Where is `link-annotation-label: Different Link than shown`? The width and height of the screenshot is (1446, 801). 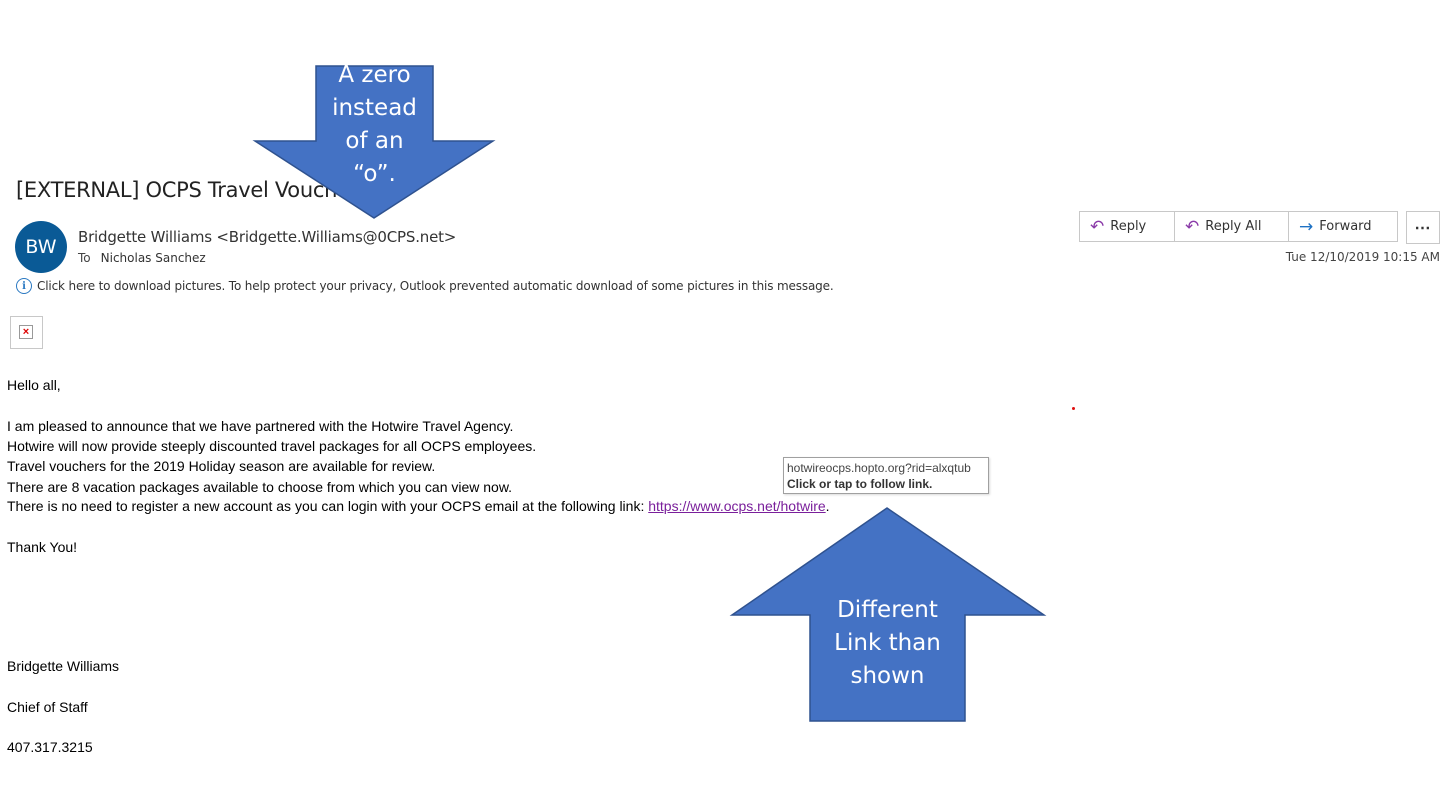
link-annotation-label: Different Link than shown is located at coordinates (887, 643).